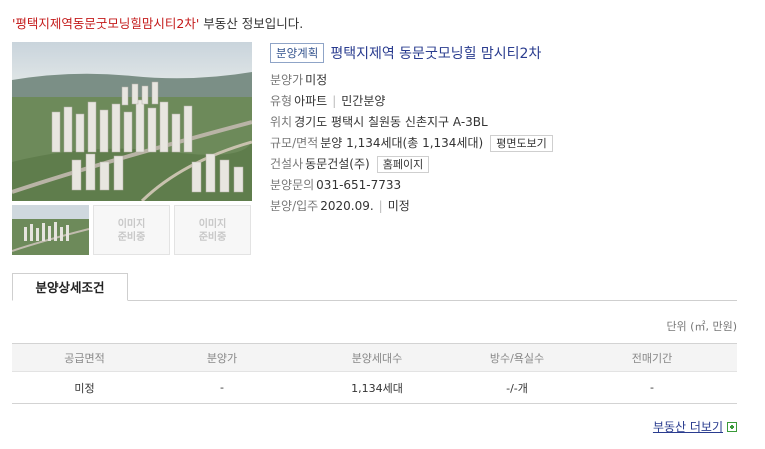 This screenshot has height=449, width=765. What do you see at coordinates (281, 122) in the screenshot?
I see `location-label: 위치` at bounding box center [281, 122].